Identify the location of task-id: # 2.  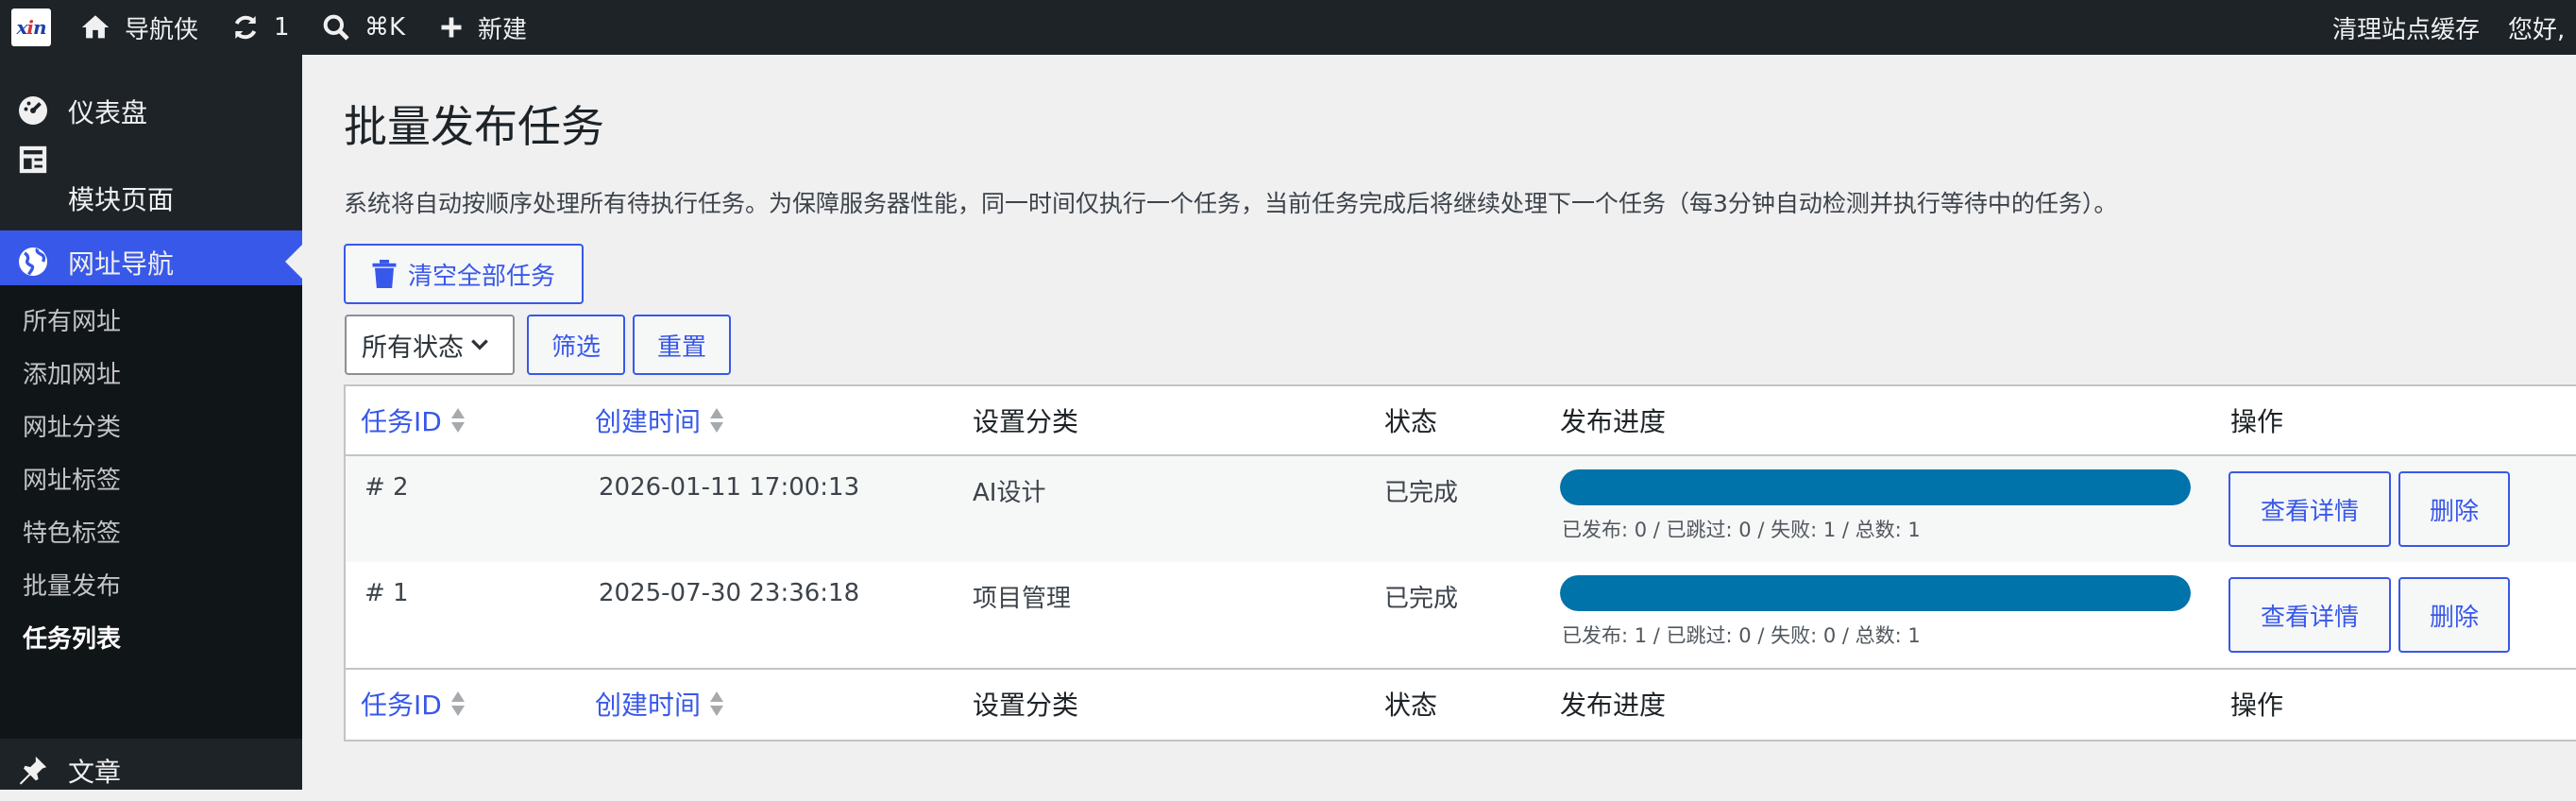
(386, 487).